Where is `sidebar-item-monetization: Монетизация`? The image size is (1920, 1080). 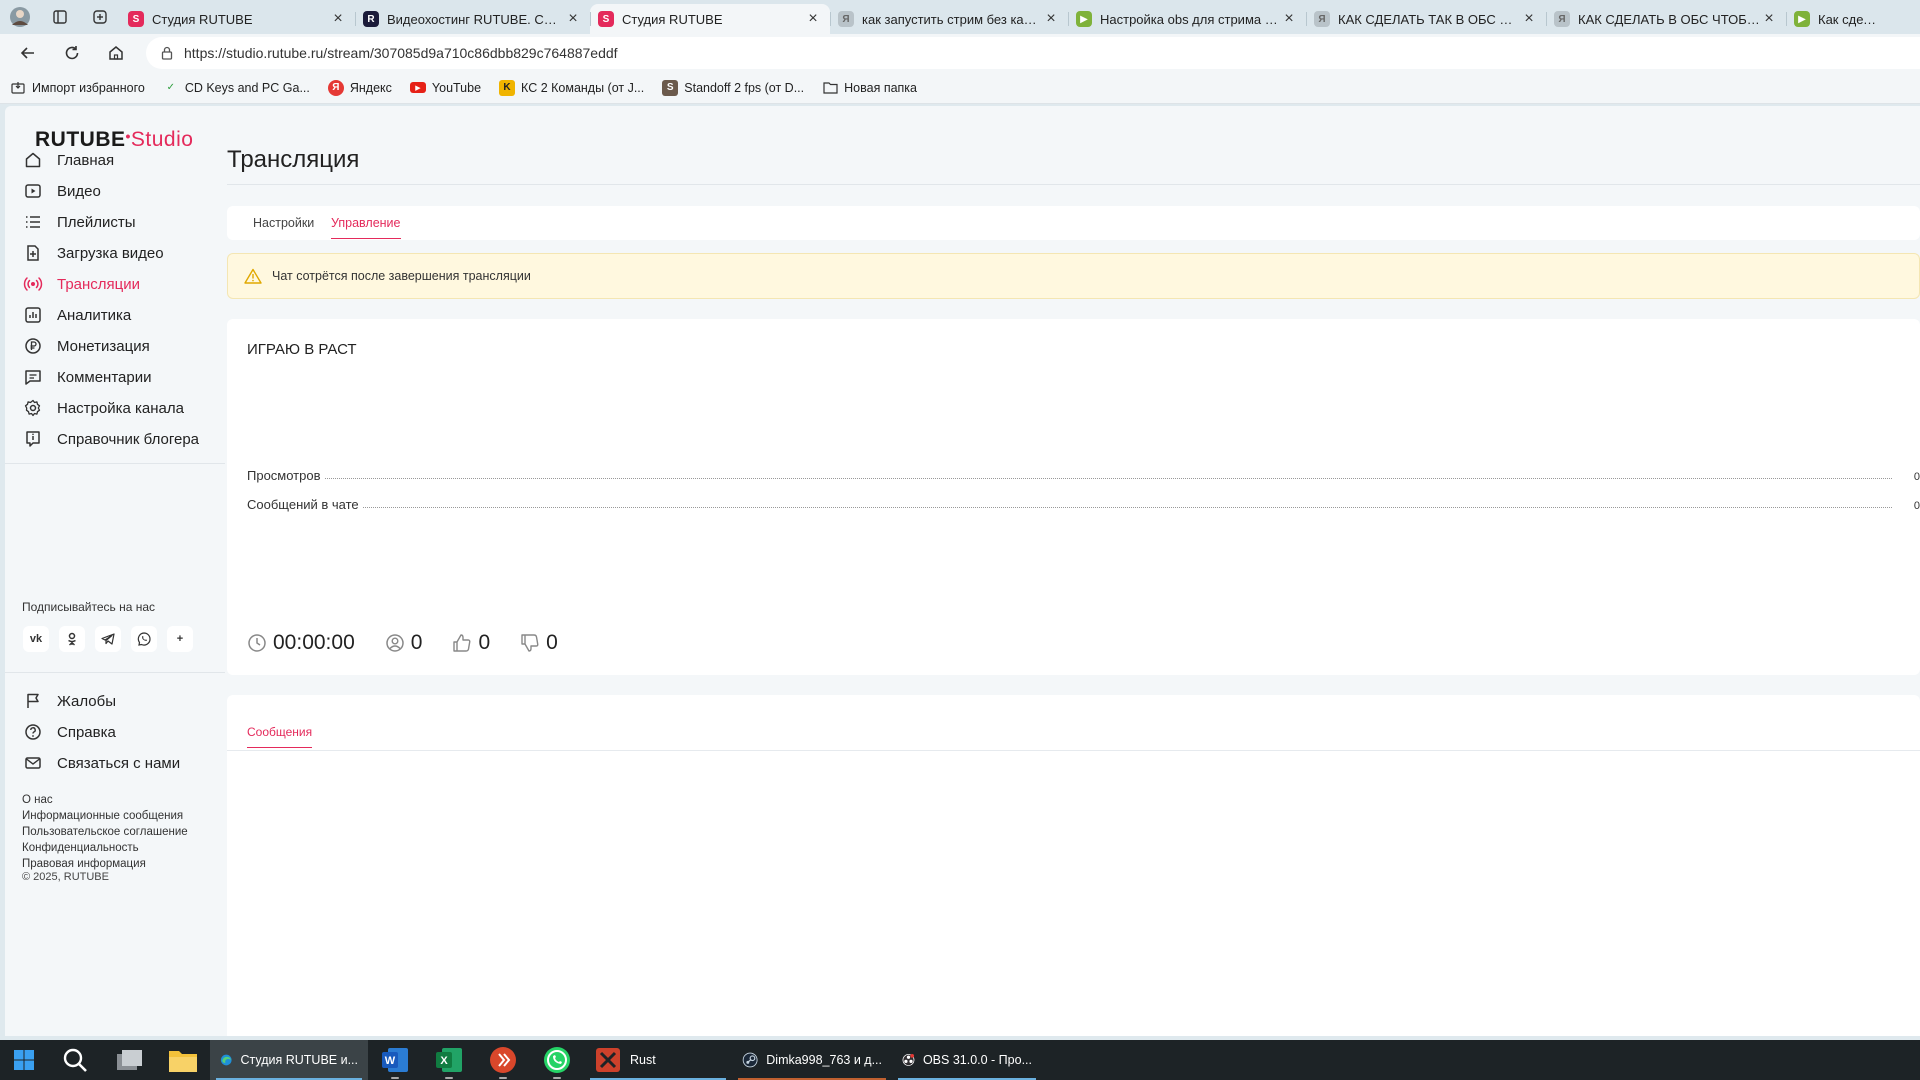 sidebar-item-monetization: Монетизация is located at coordinates (86, 346).